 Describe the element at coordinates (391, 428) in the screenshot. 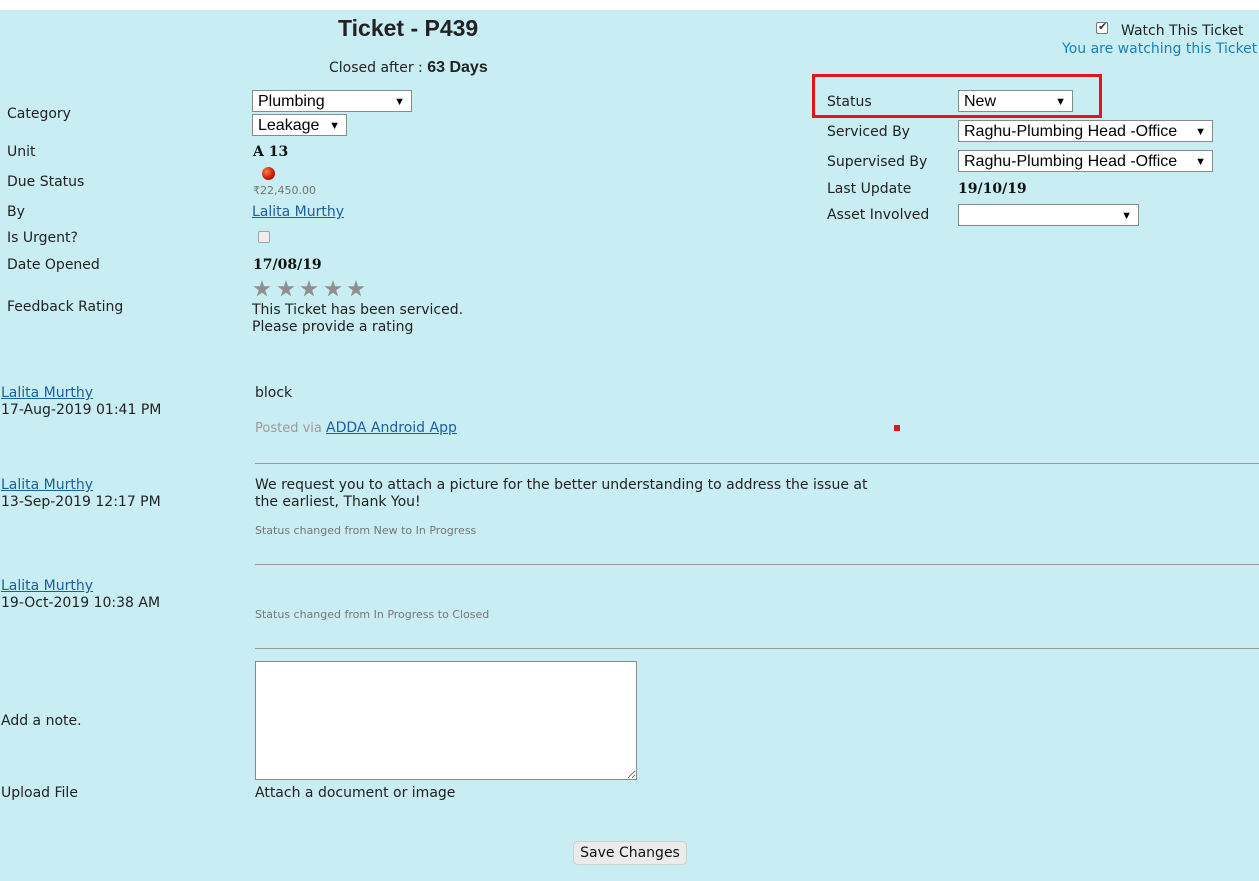

I see `posted-via-link: ADDA Android App` at that location.